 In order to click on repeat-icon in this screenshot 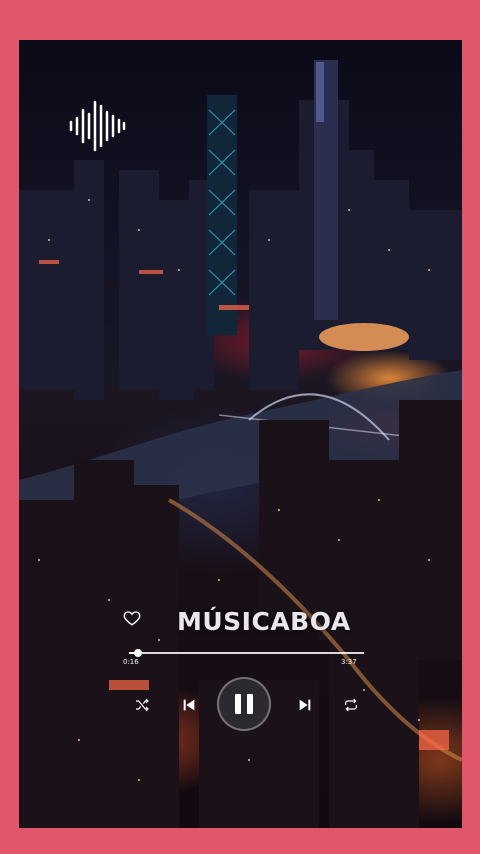, I will do `click(351, 705)`.